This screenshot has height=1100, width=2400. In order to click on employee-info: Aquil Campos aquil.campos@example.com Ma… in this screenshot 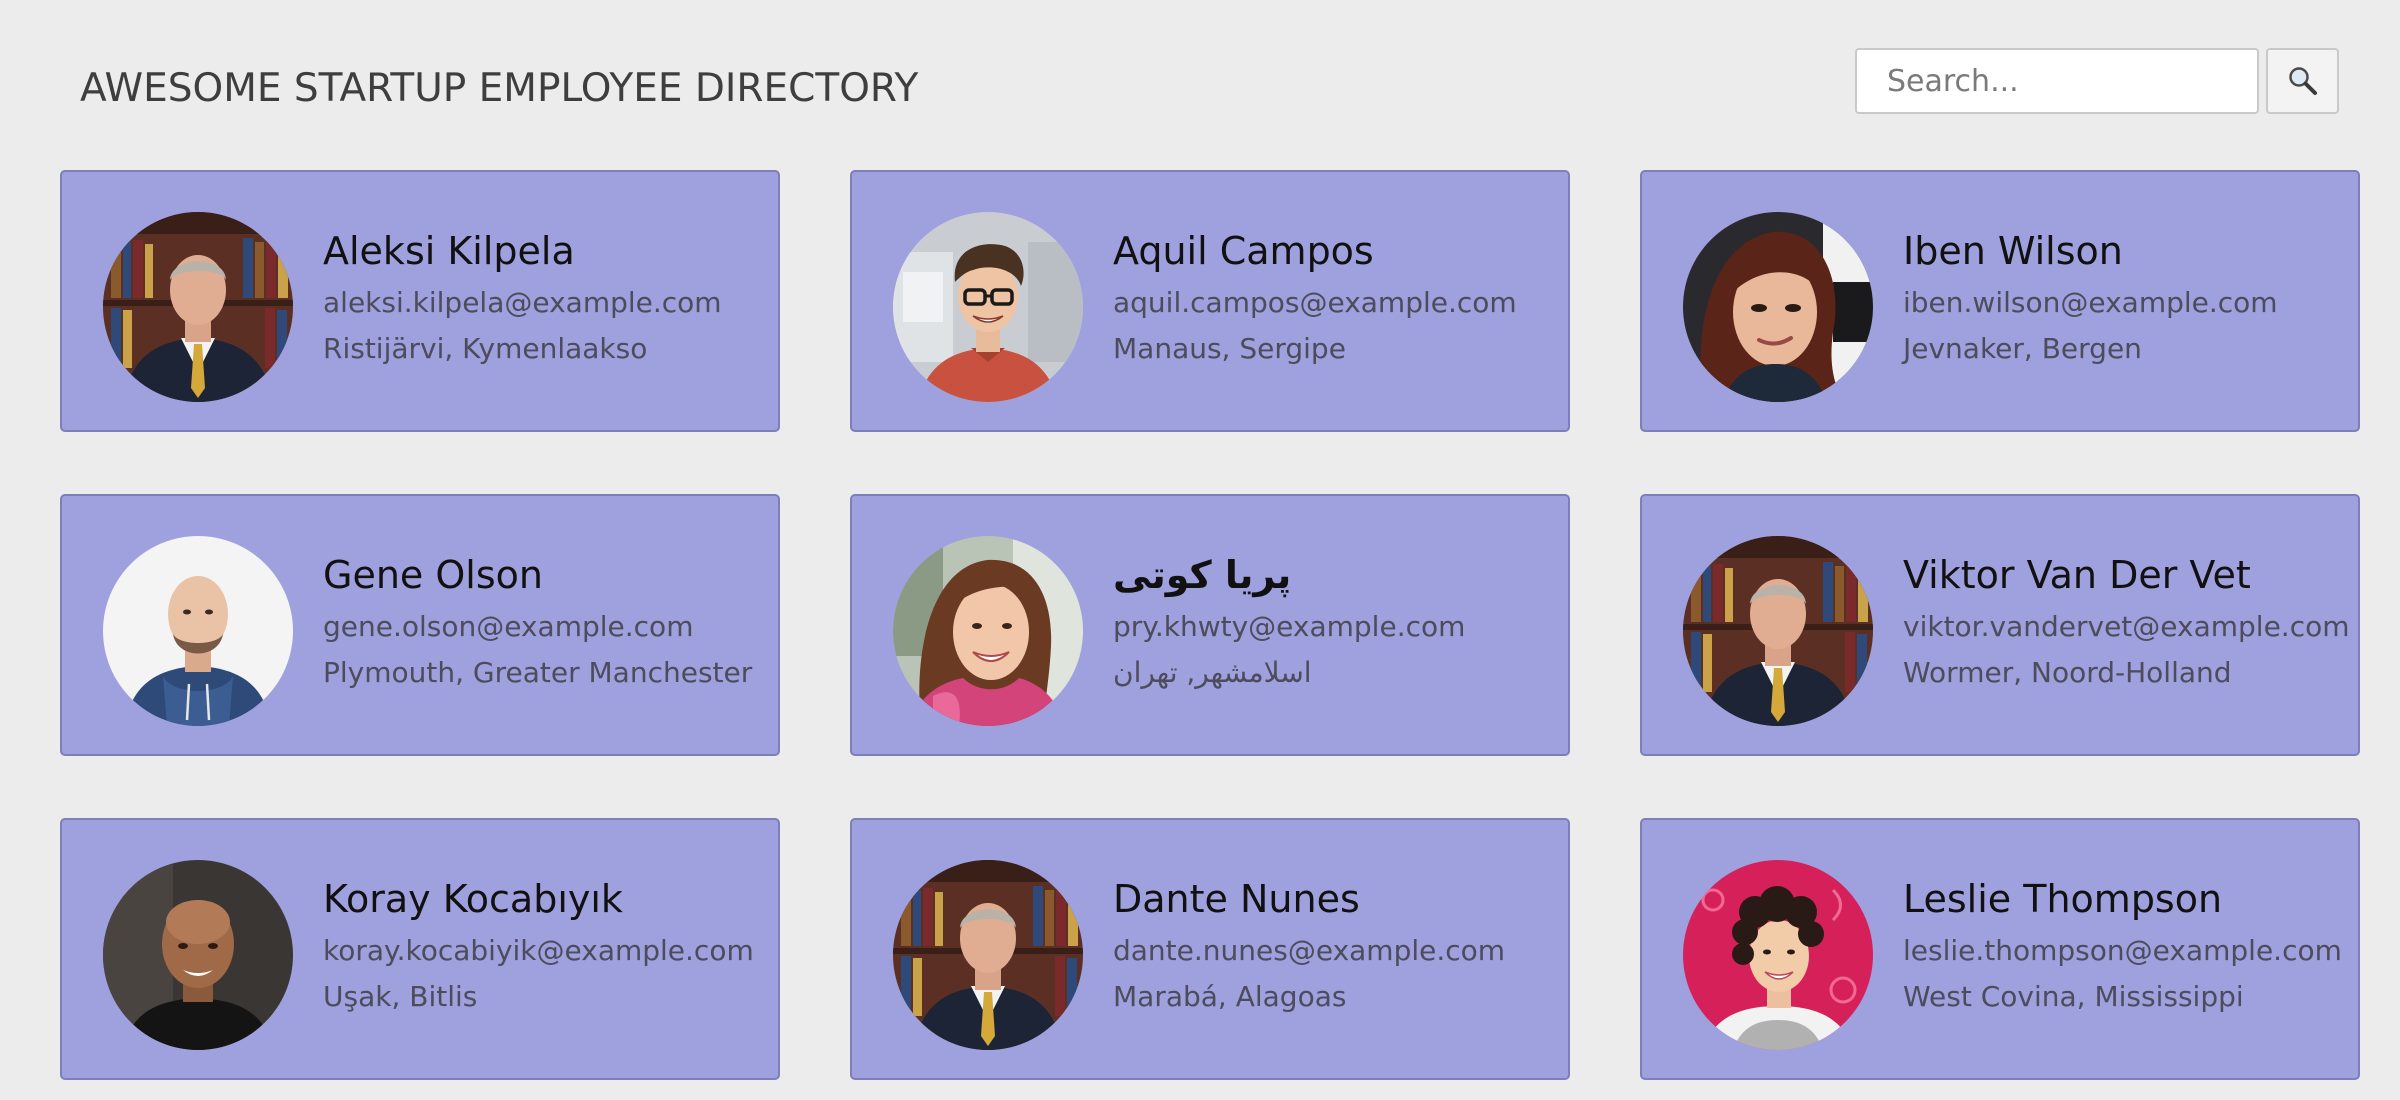, I will do `click(1335, 297)`.